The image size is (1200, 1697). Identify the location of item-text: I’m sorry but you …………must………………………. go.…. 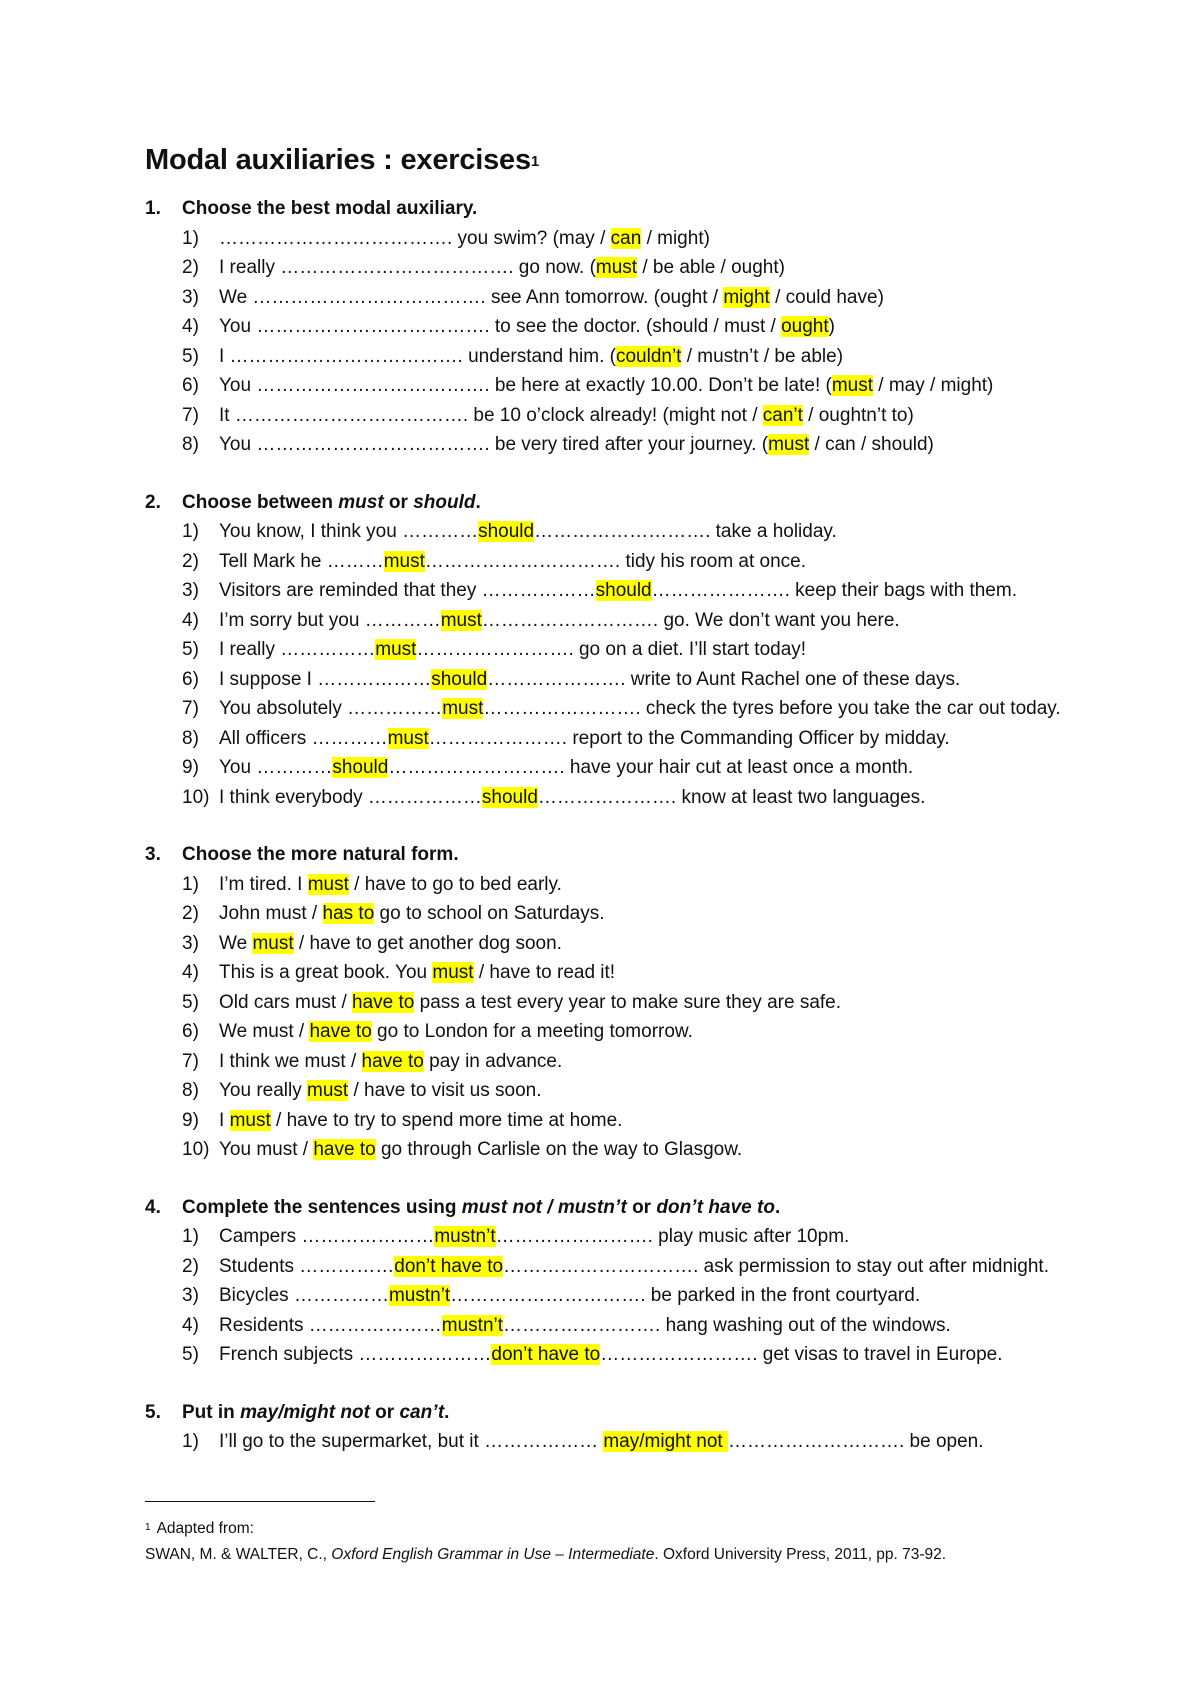
(642, 621).